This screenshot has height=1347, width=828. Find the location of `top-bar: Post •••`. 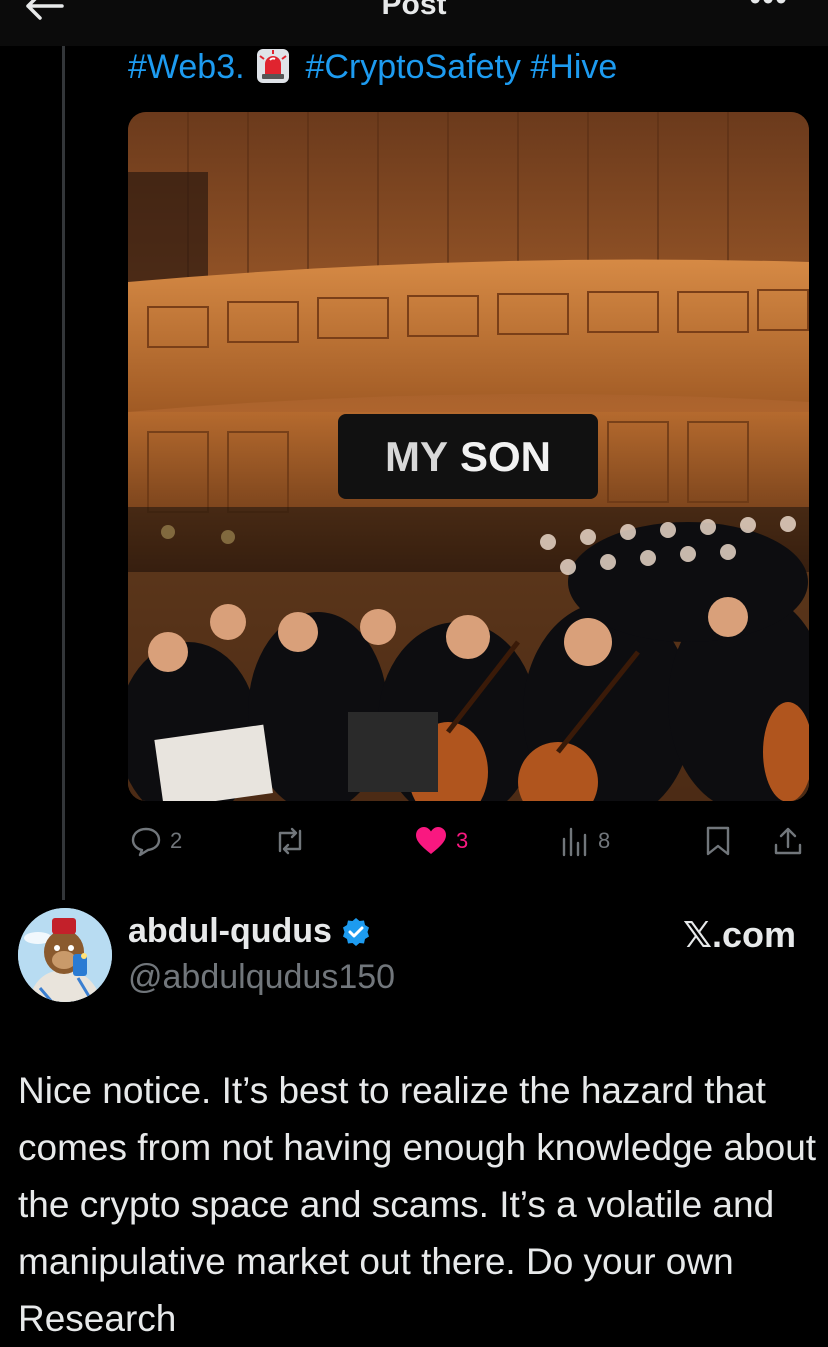

top-bar: Post ••• is located at coordinates (414, 23).